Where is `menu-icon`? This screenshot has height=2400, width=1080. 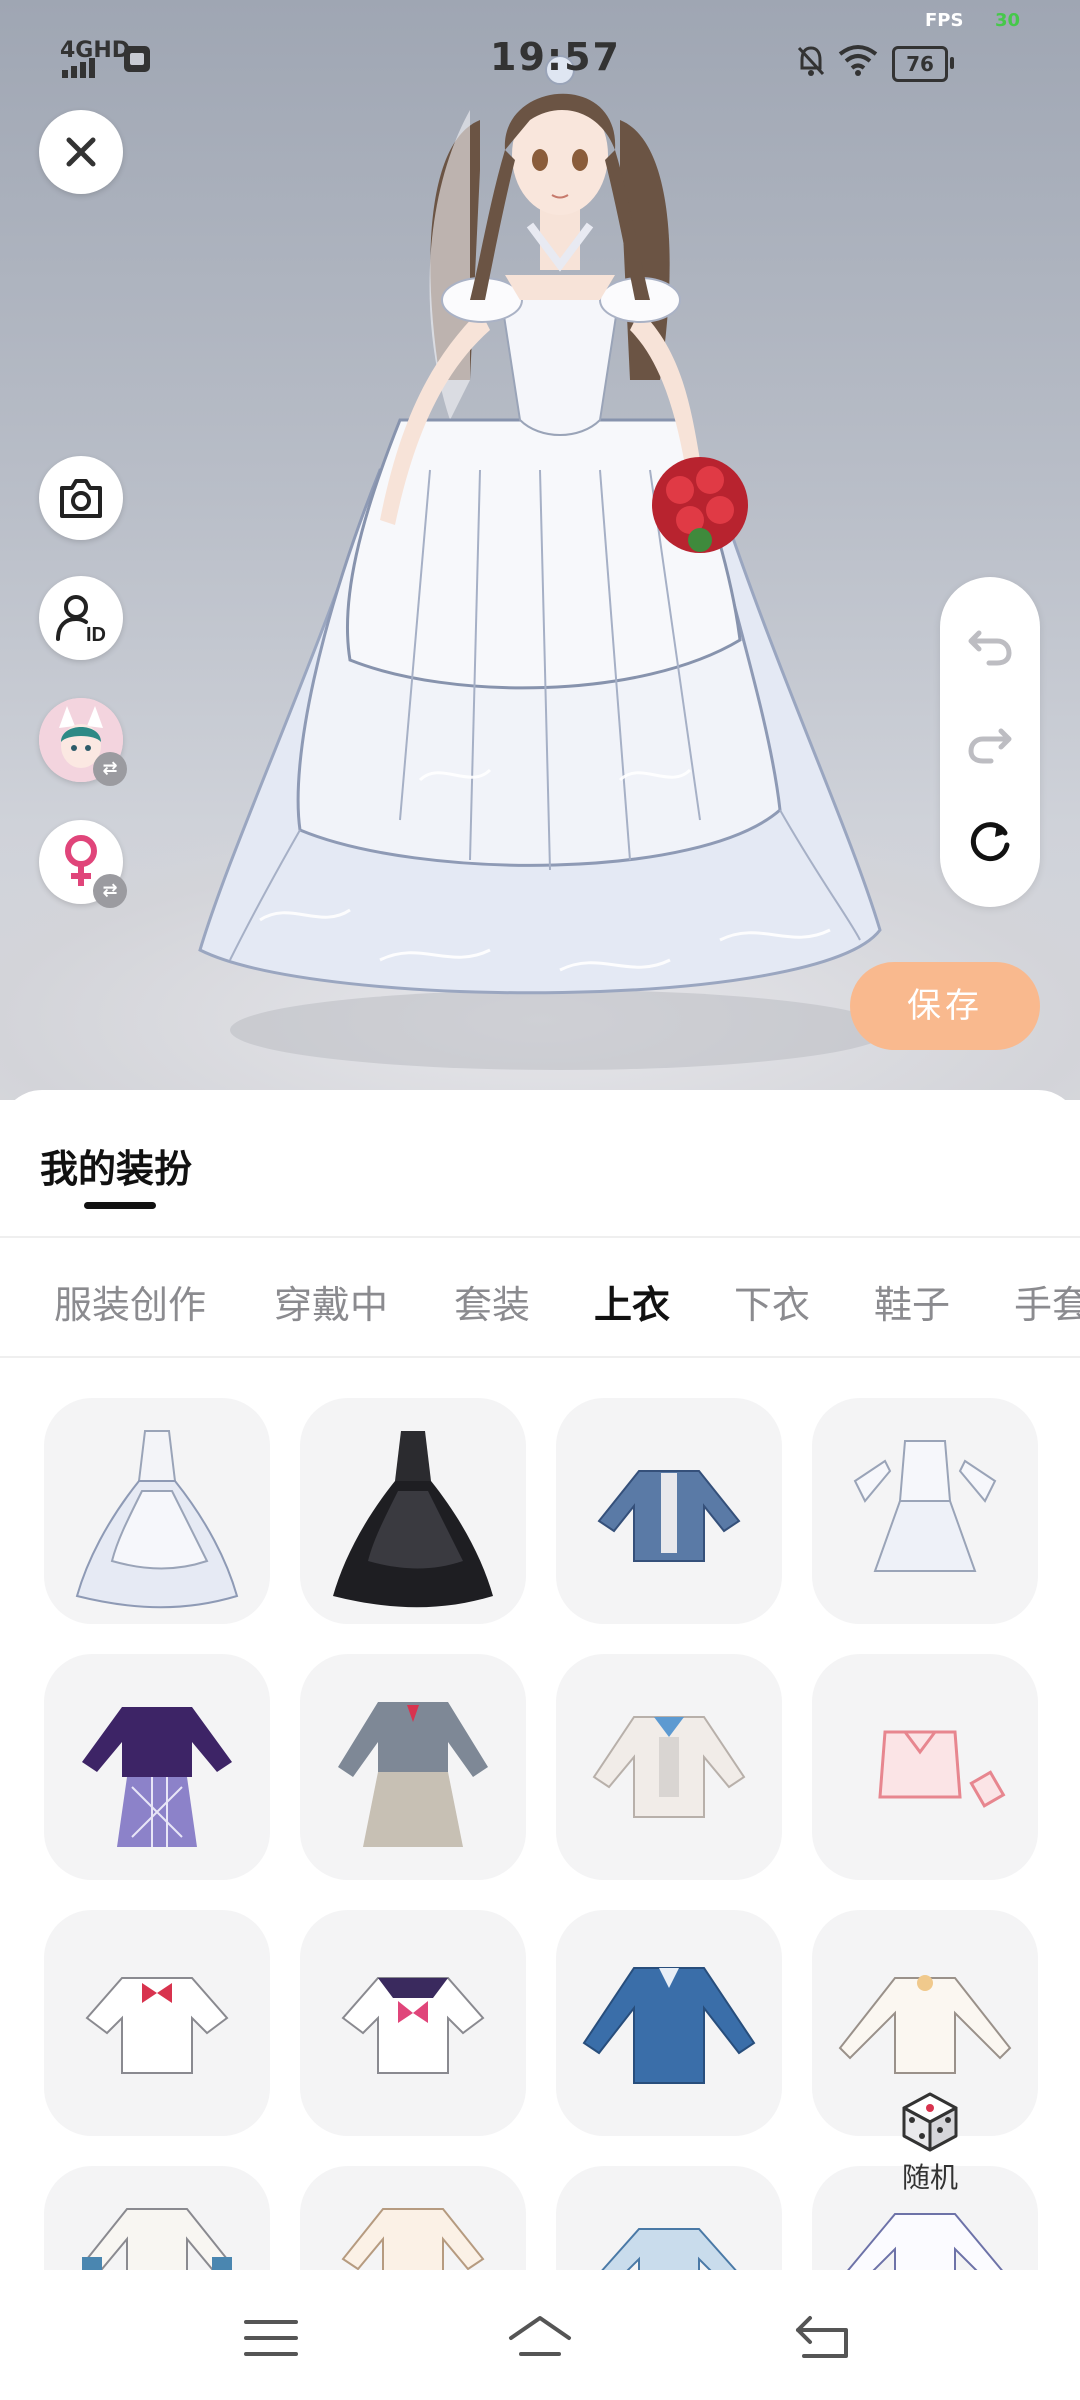
menu-icon is located at coordinates (271, 2338).